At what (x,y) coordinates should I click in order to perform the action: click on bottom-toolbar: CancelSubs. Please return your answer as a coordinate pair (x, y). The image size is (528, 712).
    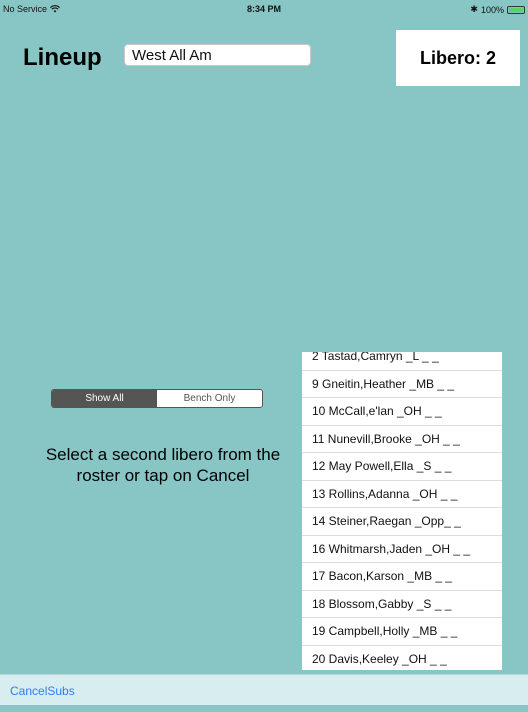
    Looking at the image, I should click on (264, 689).